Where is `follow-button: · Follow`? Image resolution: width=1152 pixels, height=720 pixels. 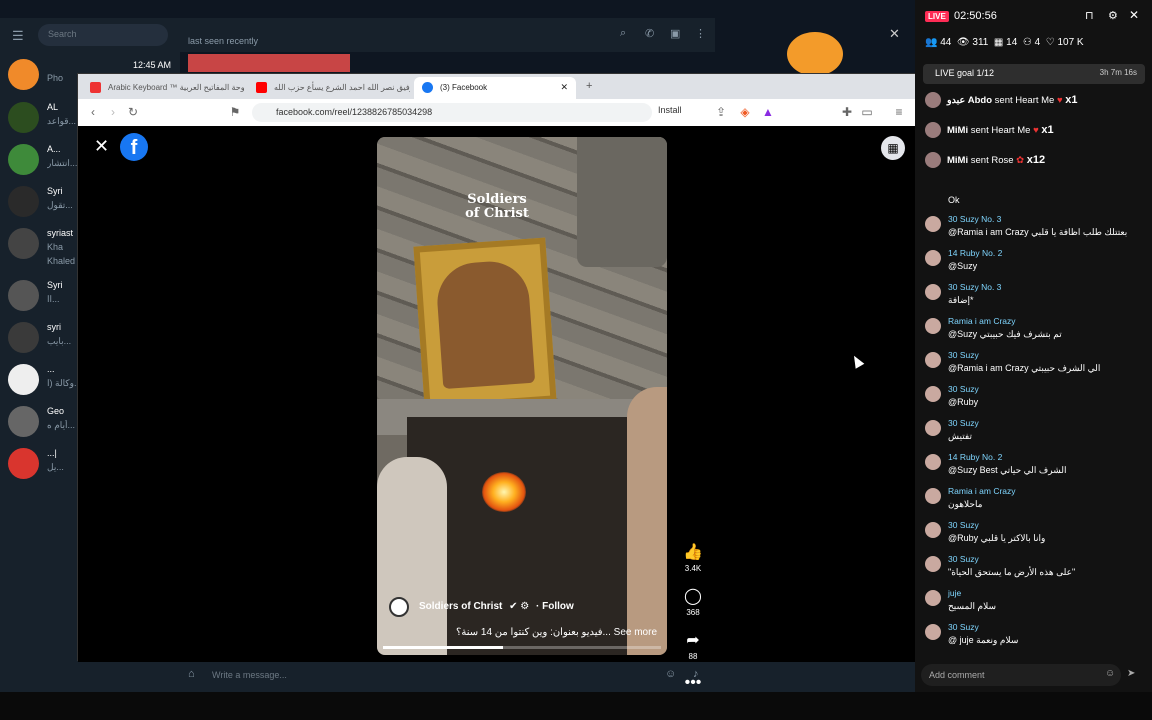
follow-button: · Follow is located at coordinates (555, 606).